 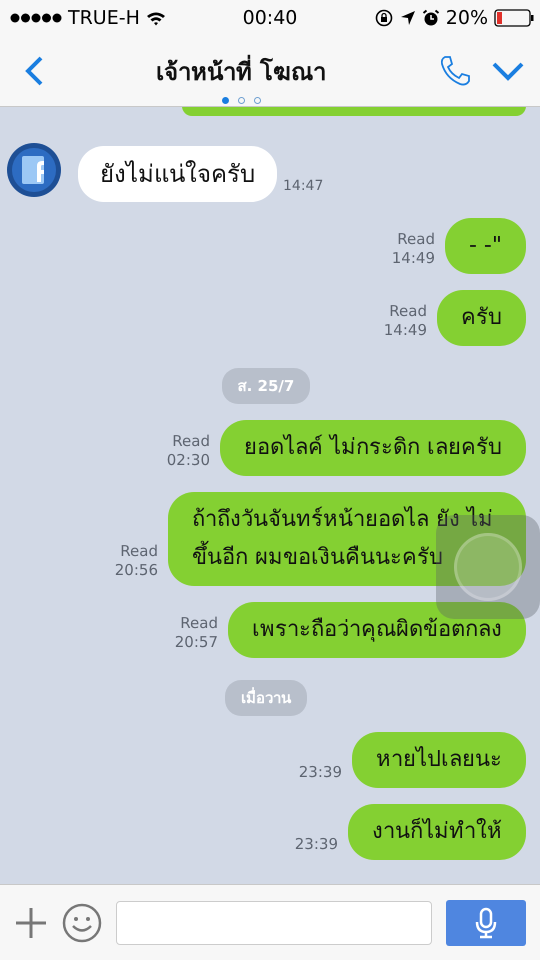 I want to click on message-input, so click(x=274, y=922).